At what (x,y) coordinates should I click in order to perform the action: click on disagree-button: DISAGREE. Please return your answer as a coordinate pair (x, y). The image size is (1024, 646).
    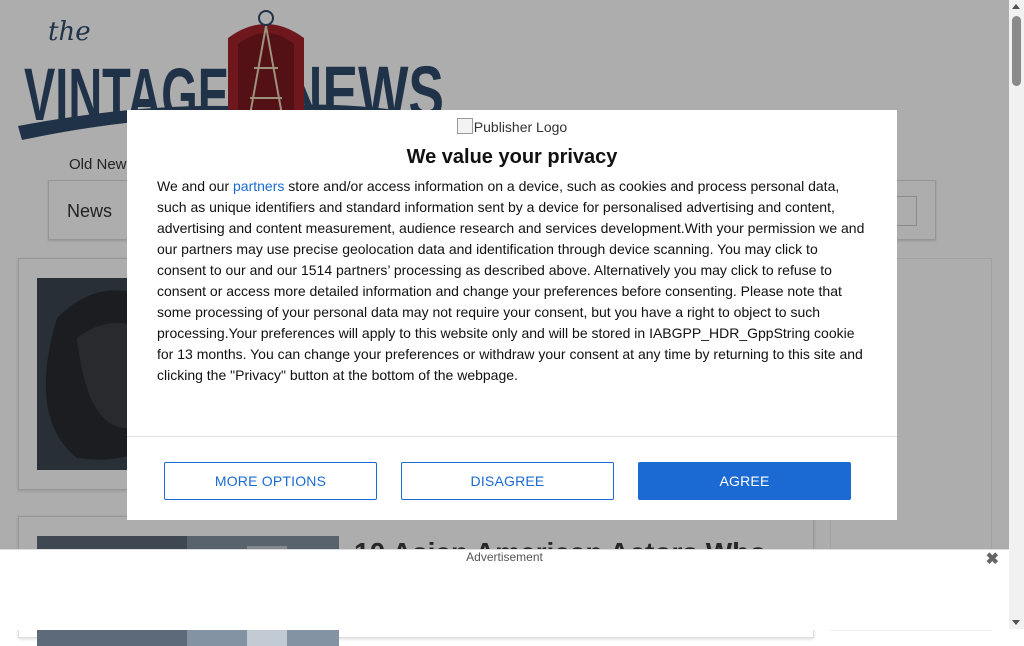
    Looking at the image, I should click on (507, 481).